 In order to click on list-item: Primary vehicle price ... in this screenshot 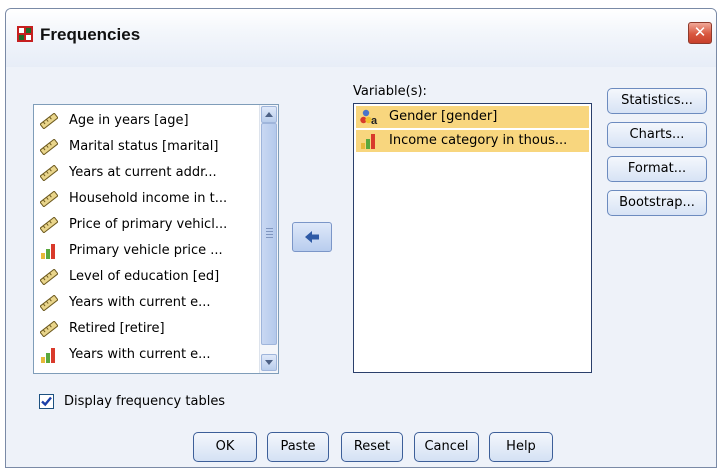, I will do `click(148, 251)`.